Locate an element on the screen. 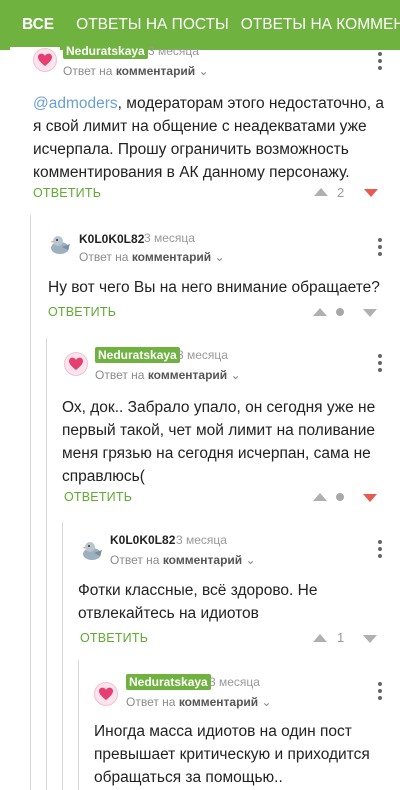  vote-score: 2 is located at coordinates (341, 192).